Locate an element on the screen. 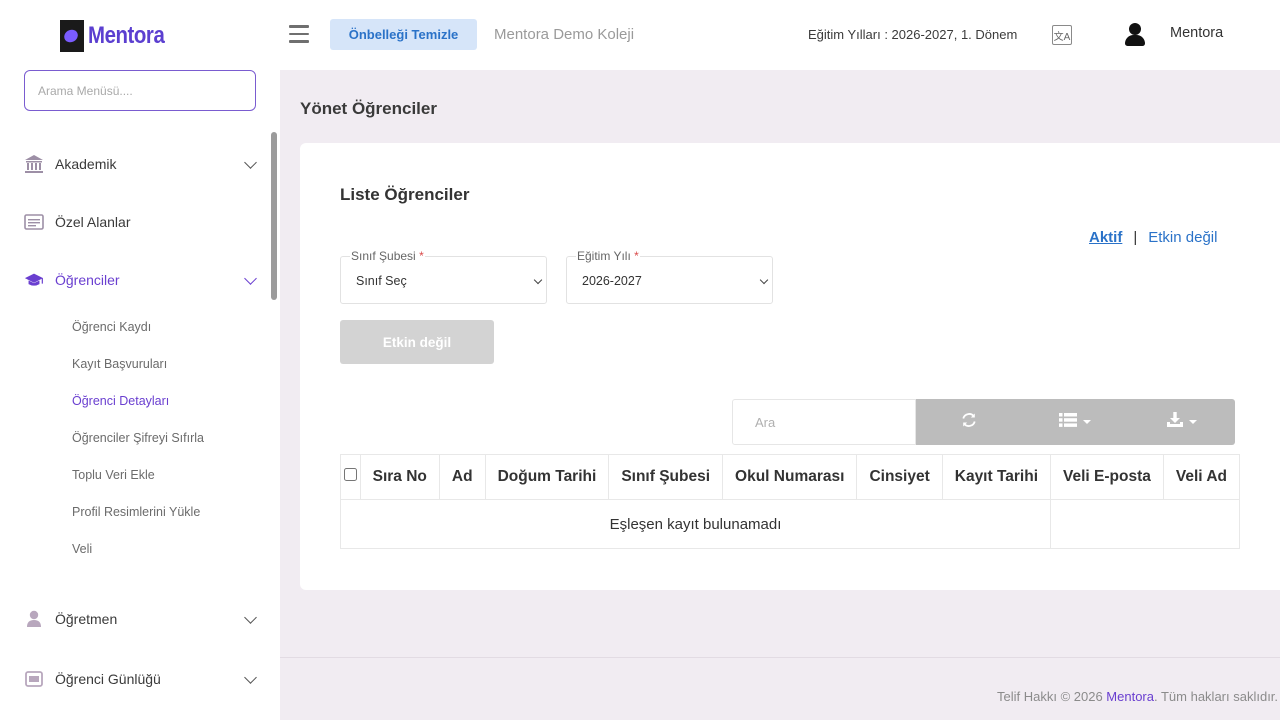 This screenshot has height=720, width=1280. page-title: Yönet Öğrenciler is located at coordinates (368, 108).